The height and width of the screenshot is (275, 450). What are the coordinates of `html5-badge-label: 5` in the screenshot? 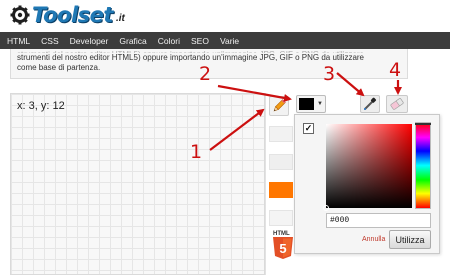 It's located at (282, 248).